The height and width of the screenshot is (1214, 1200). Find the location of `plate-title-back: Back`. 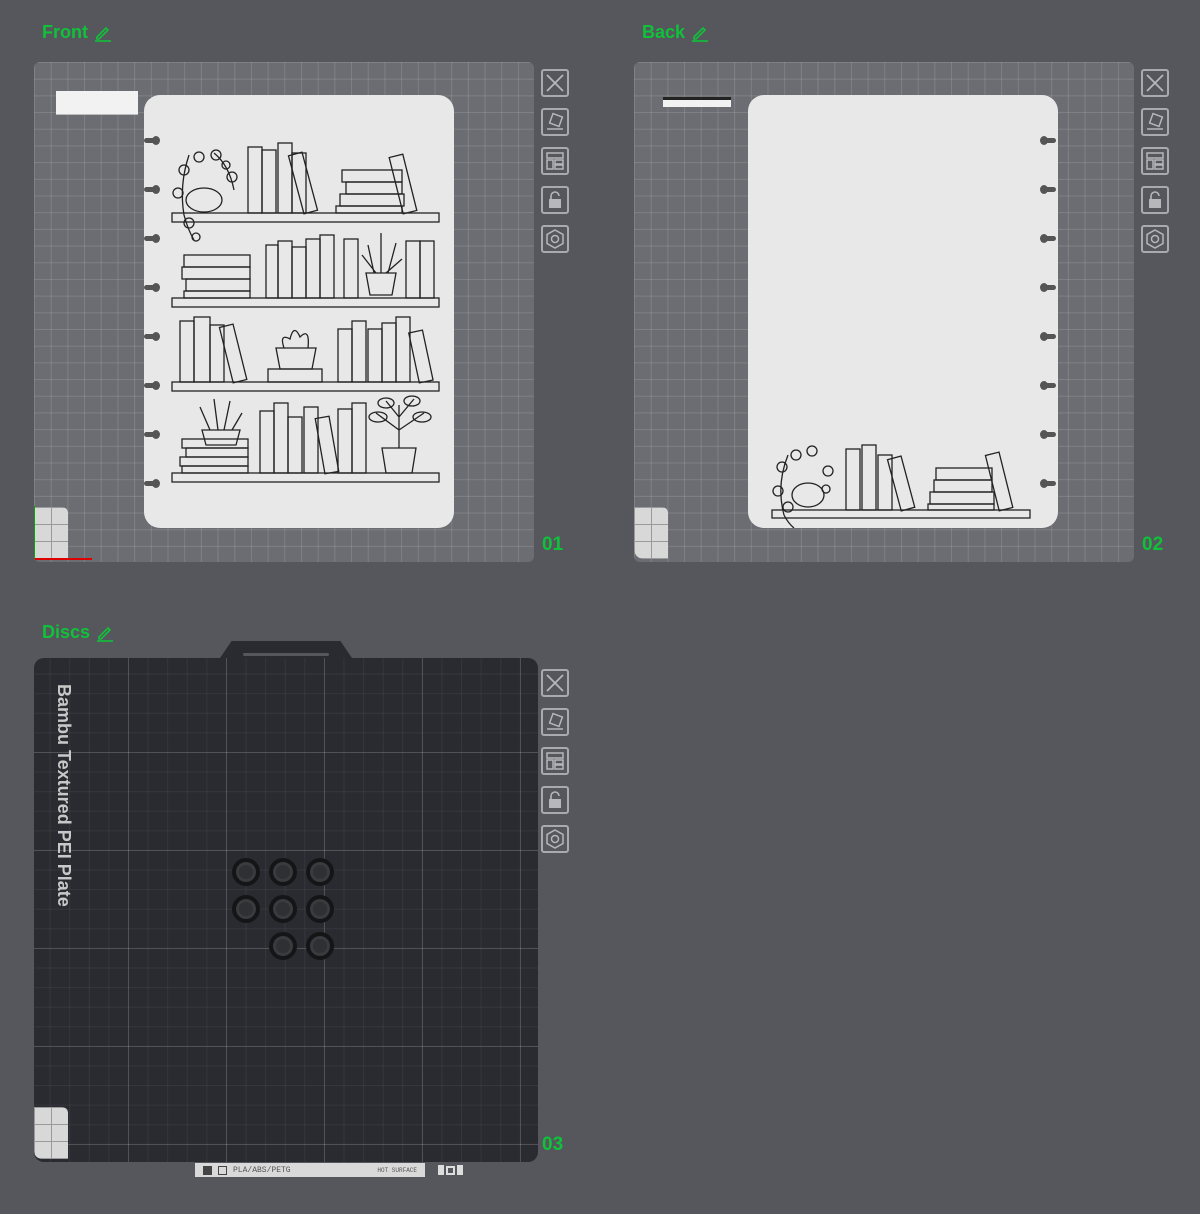

plate-title-back: Back is located at coordinates (675, 32).